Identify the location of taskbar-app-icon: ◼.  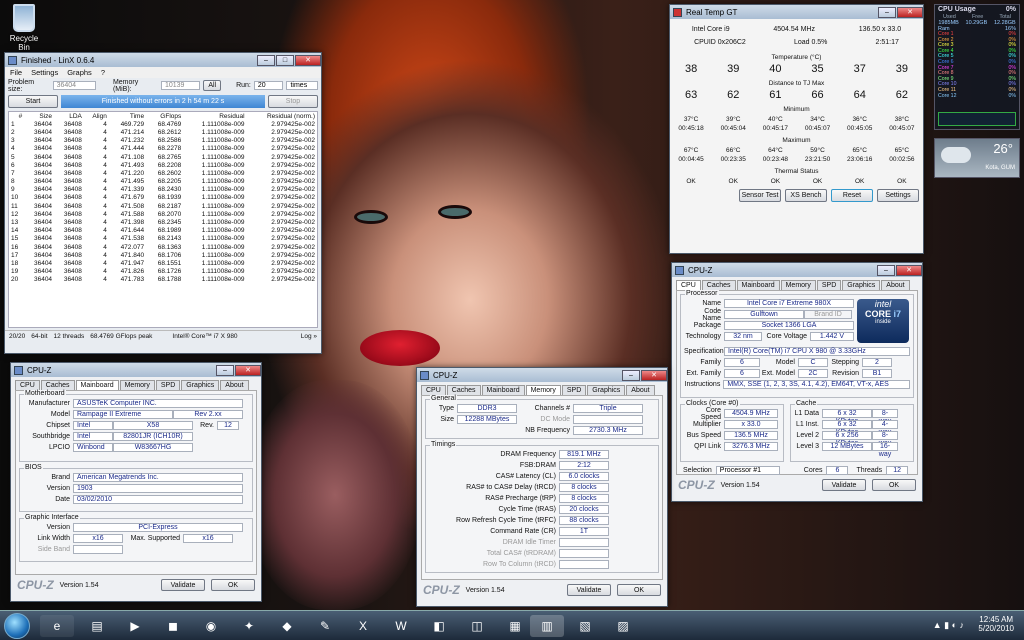
(173, 626).